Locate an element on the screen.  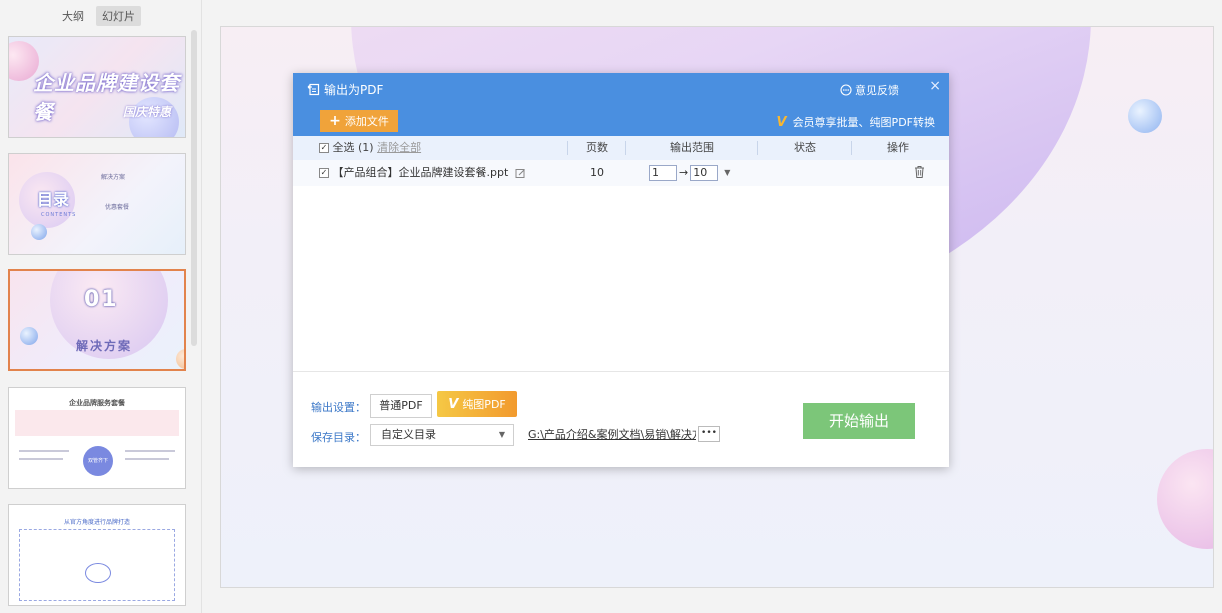
col-status: 状态 is located at coordinates (805, 147).